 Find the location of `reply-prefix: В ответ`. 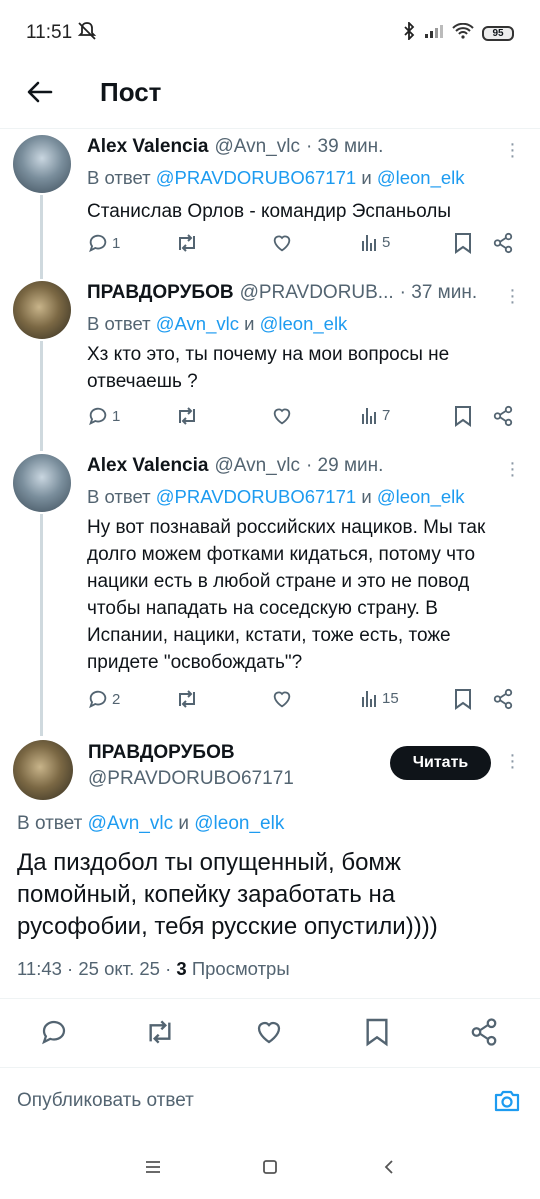

reply-prefix: В ответ is located at coordinates (121, 323).